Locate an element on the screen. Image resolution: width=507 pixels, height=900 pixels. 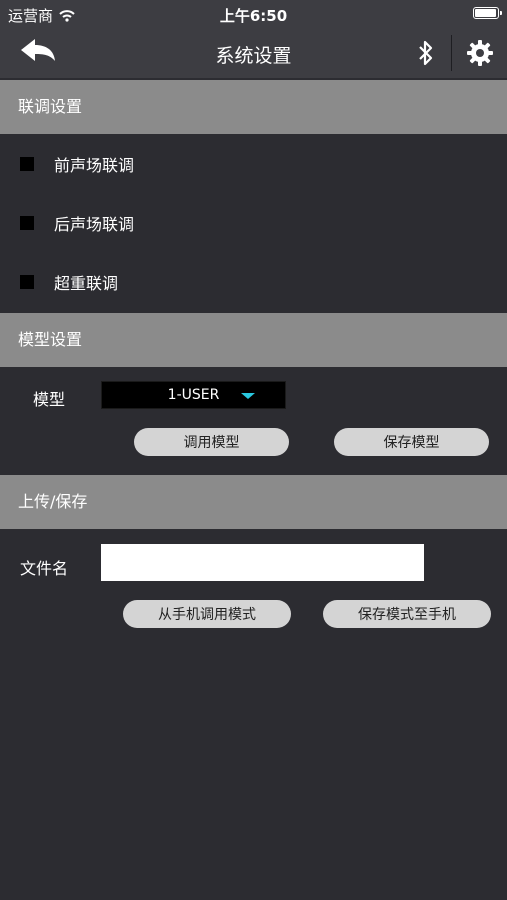
status-time: 上午6:50 is located at coordinates (253, 16).